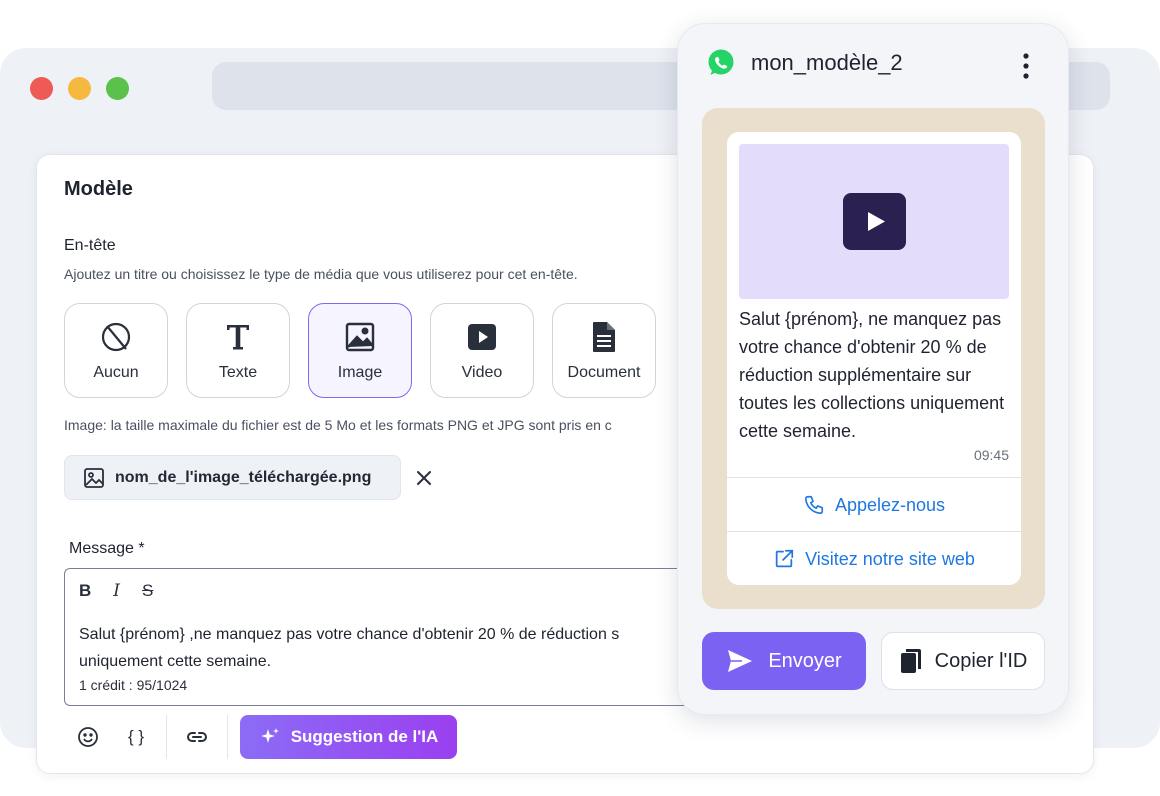 The width and height of the screenshot is (1160, 796). I want to click on more-options-icon, so click(1026, 66).